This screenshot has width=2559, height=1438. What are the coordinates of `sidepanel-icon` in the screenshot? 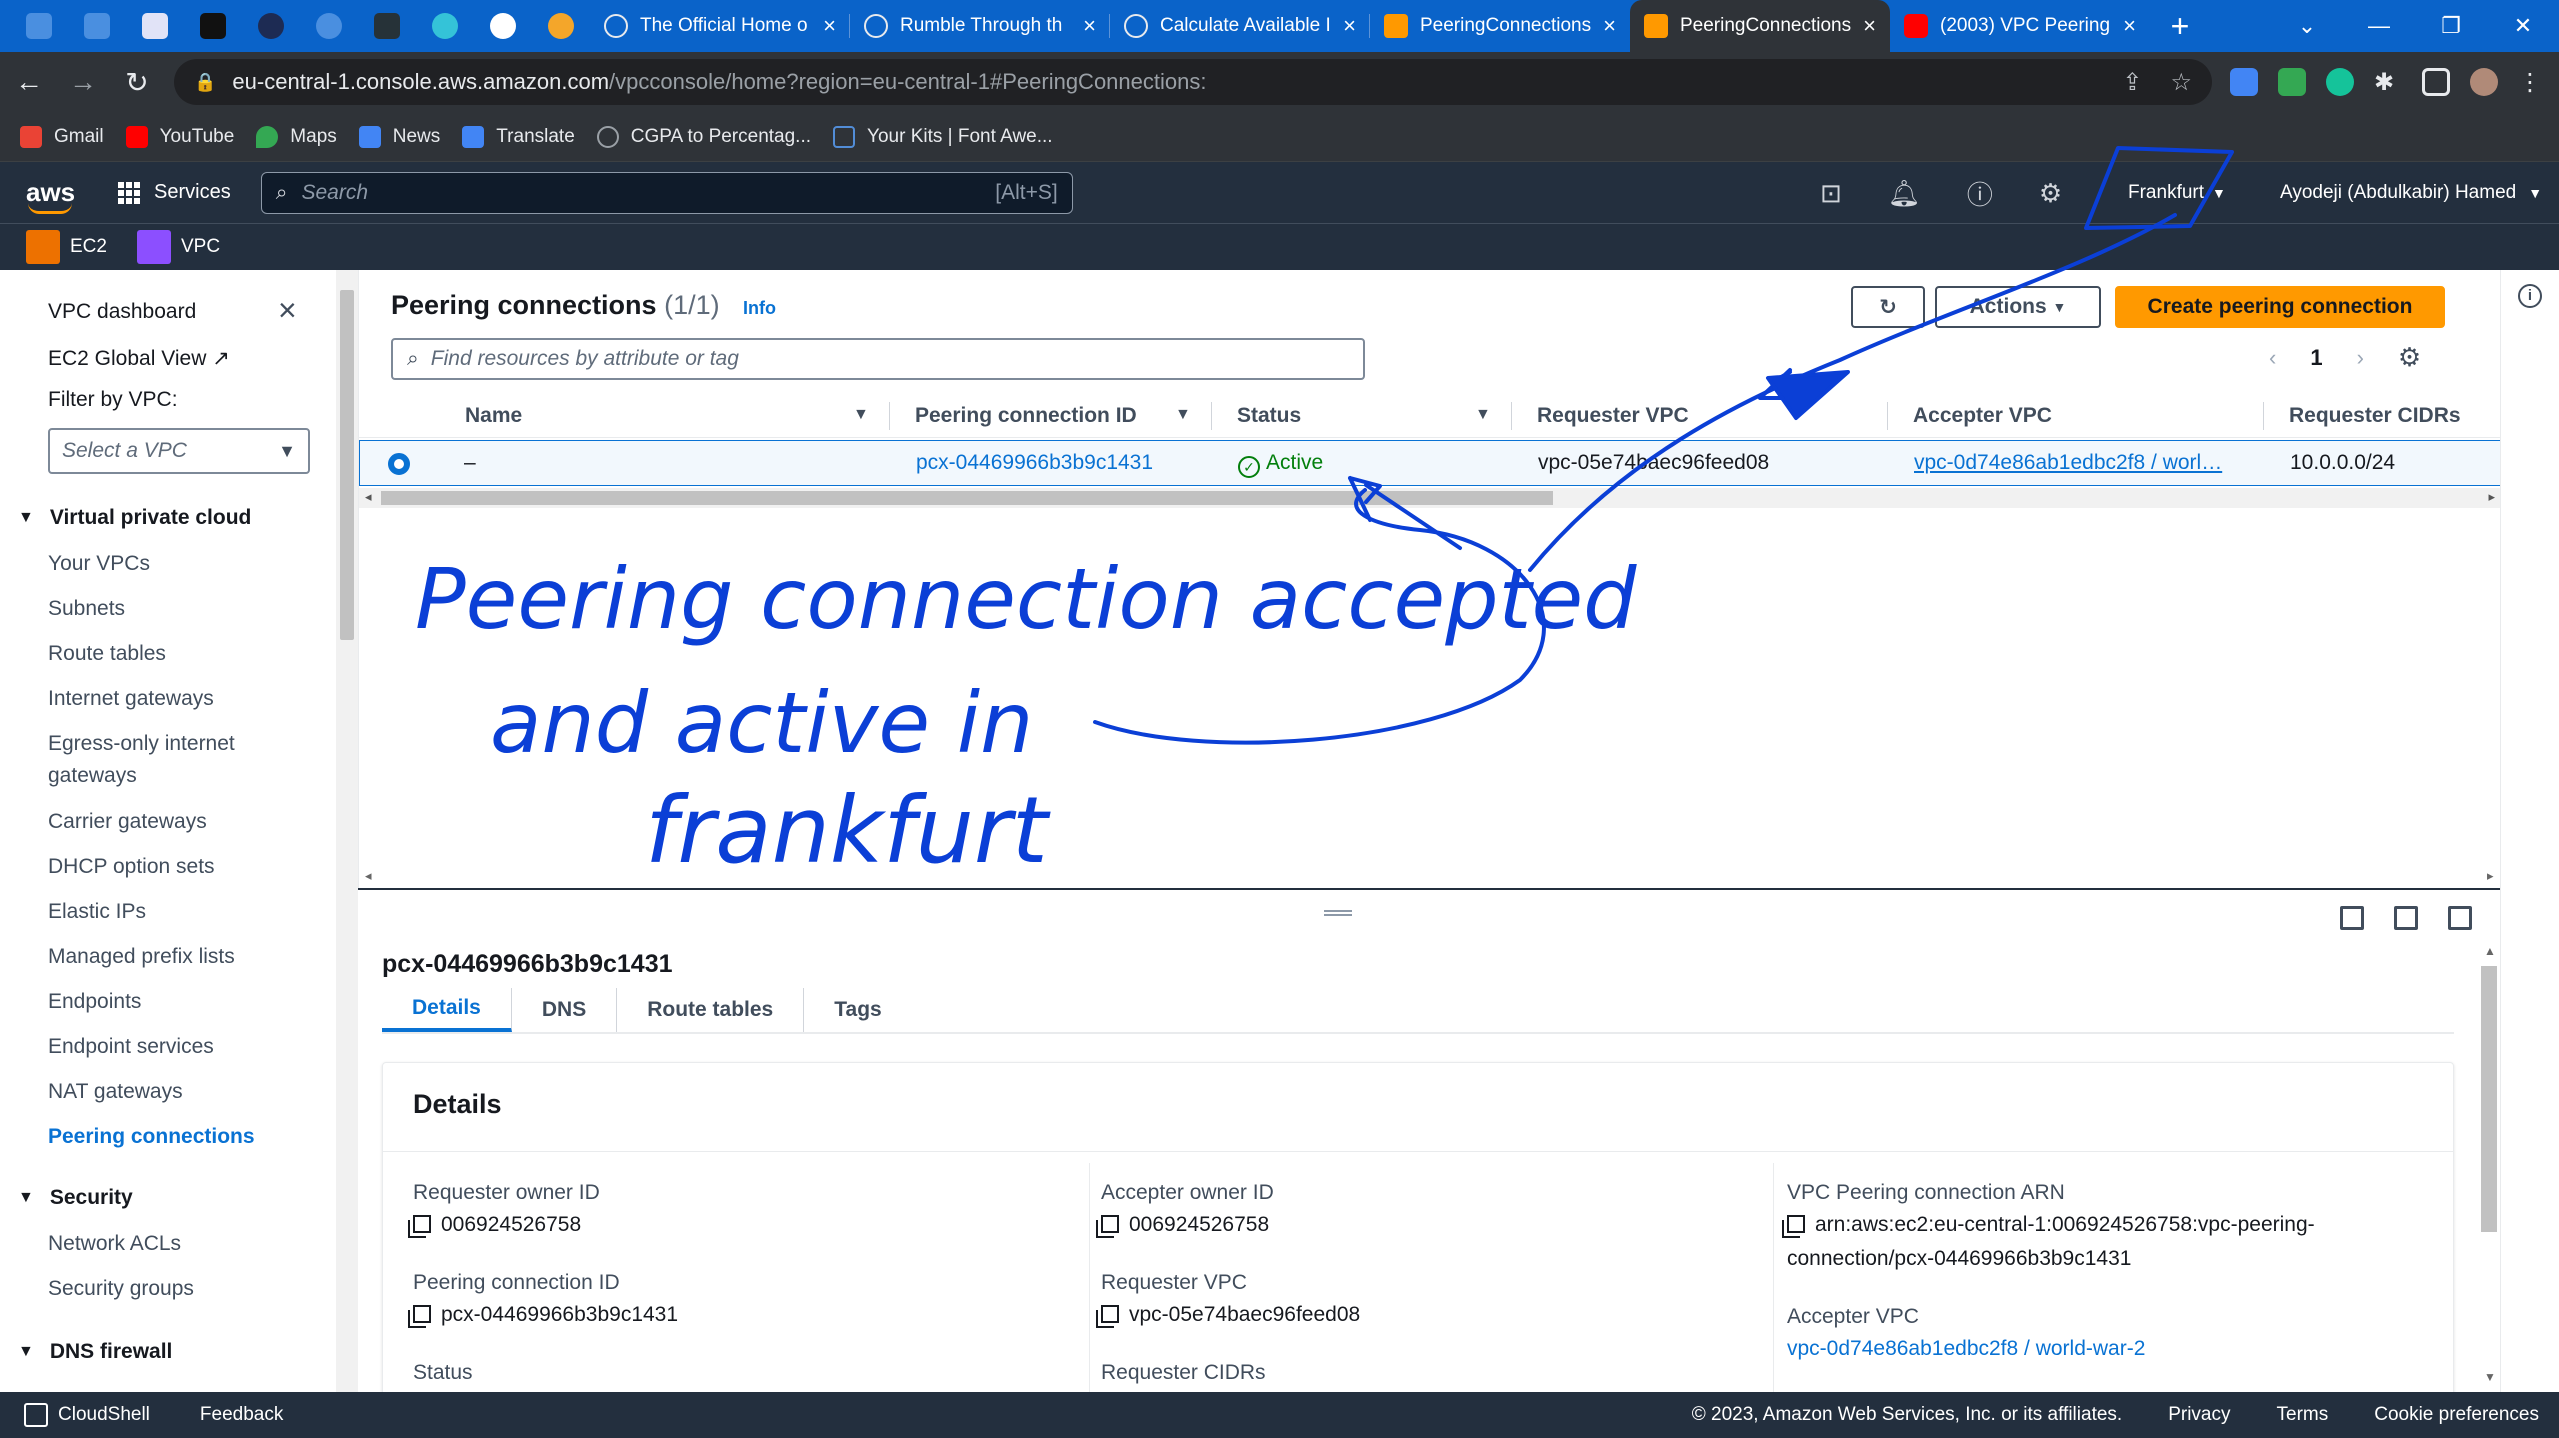 It's located at (2436, 82).